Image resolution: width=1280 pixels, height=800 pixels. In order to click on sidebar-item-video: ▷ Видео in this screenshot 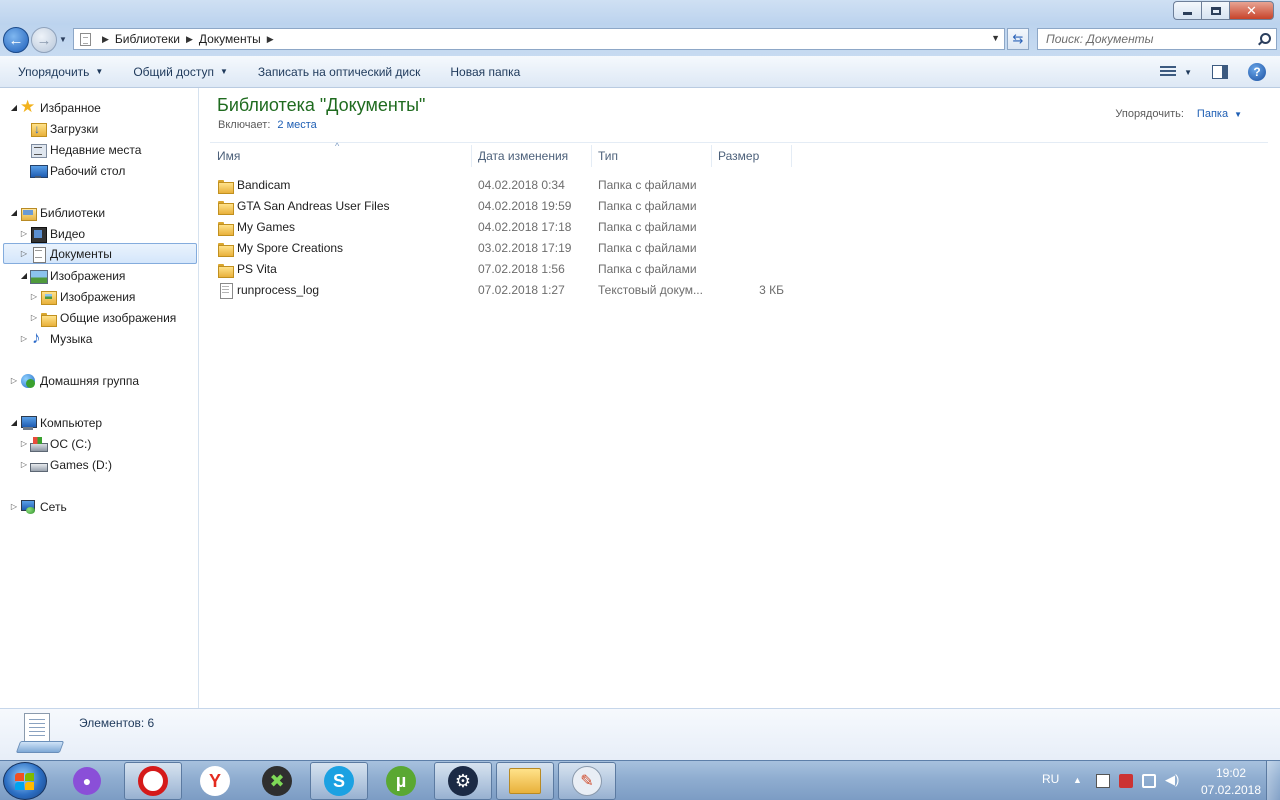, I will do `click(52, 233)`.